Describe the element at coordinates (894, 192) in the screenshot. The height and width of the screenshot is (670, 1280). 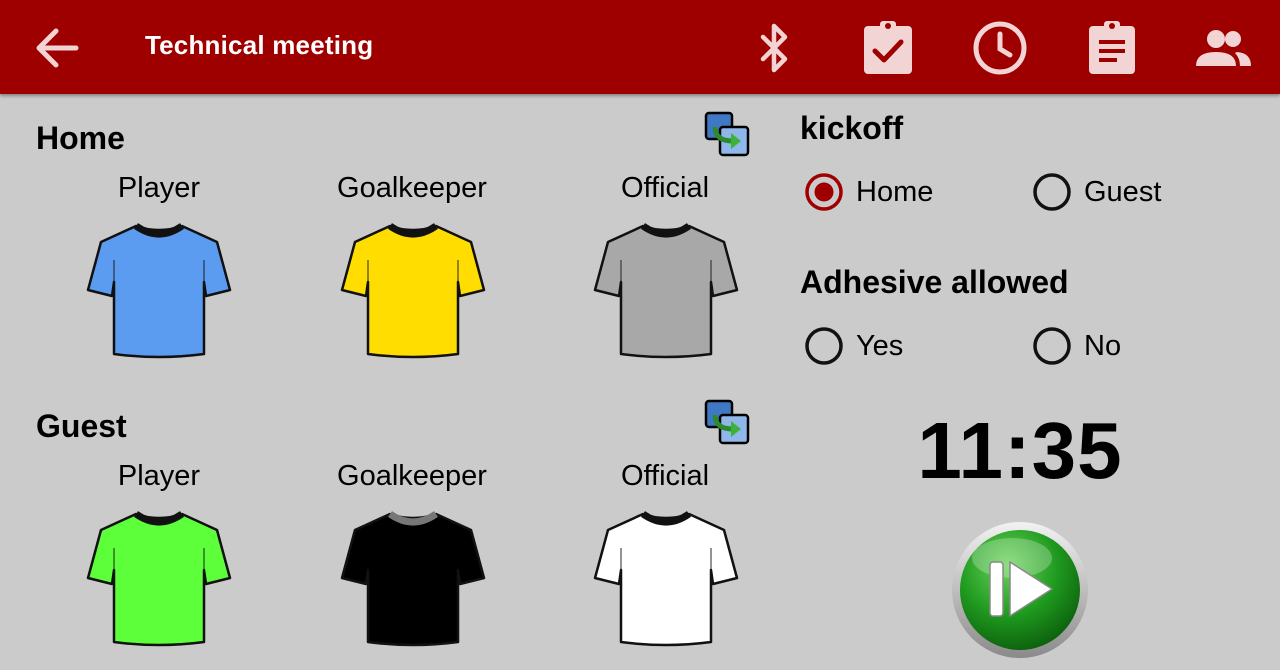
I see `kickoff-home-label: Home` at that location.